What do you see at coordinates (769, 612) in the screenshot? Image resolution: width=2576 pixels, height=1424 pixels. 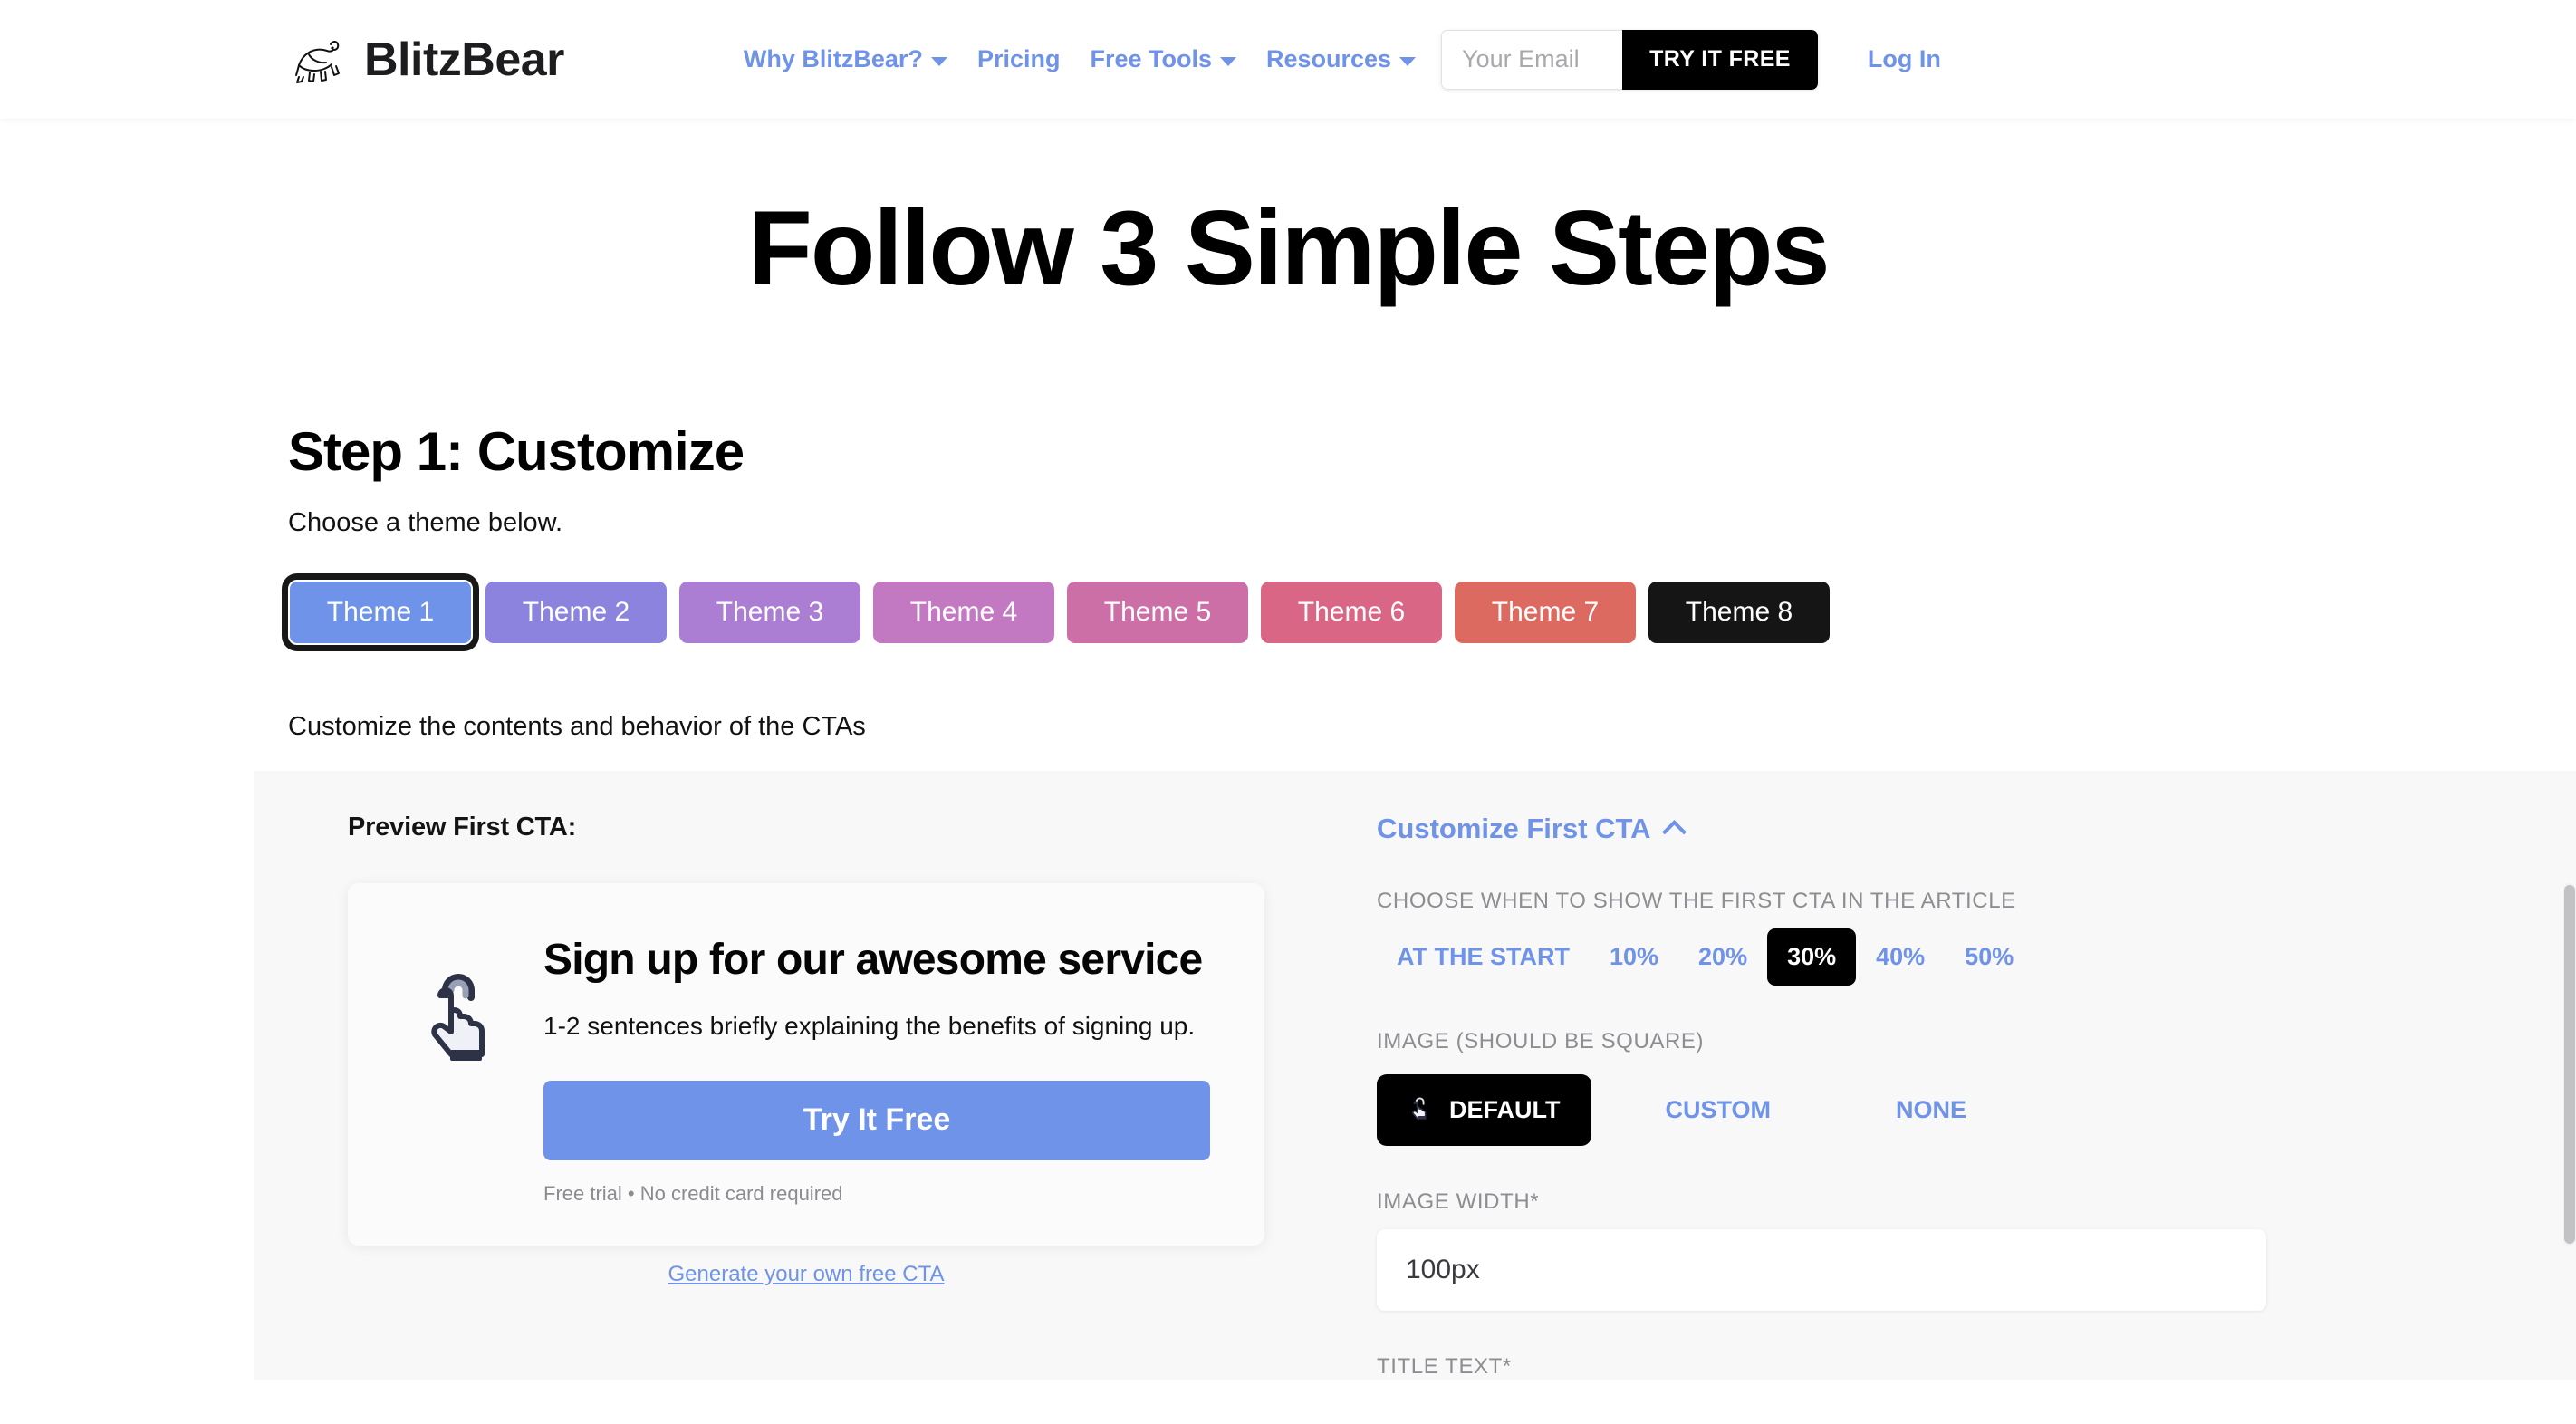 I see `theme-button-3: Theme 3` at bounding box center [769, 612].